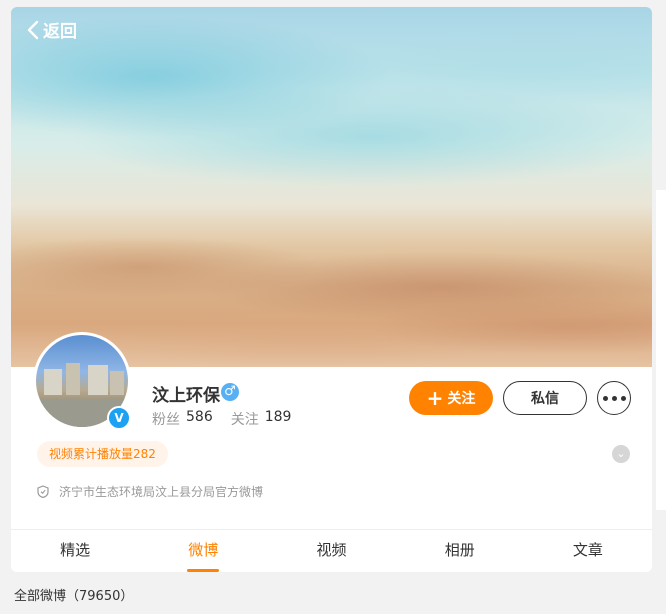  Describe the element at coordinates (43, 491) in the screenshot. I see `shield-icon` at that location.